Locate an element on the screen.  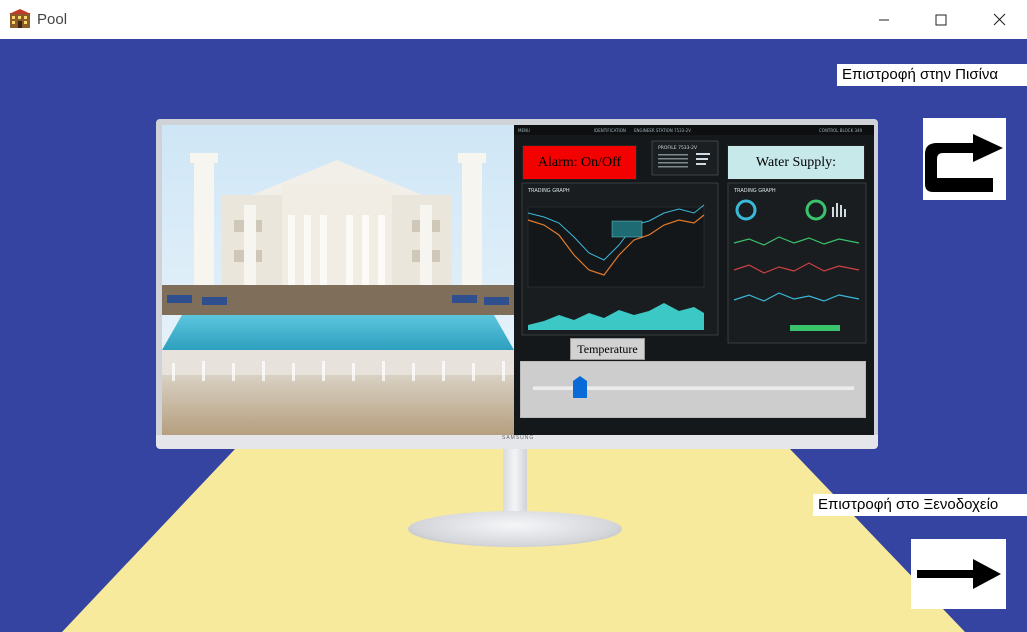
dashboard-station: ENGINEER STATION 7533-2V is located at coordinates (662, 130).